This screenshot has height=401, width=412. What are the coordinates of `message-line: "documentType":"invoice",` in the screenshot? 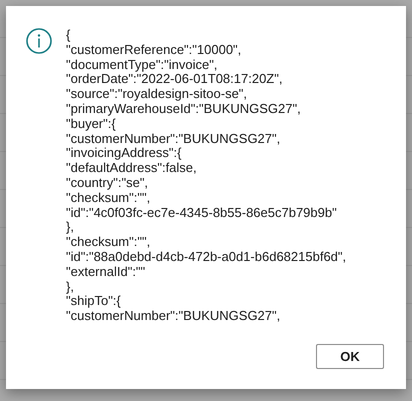 It's located at (142, 65).